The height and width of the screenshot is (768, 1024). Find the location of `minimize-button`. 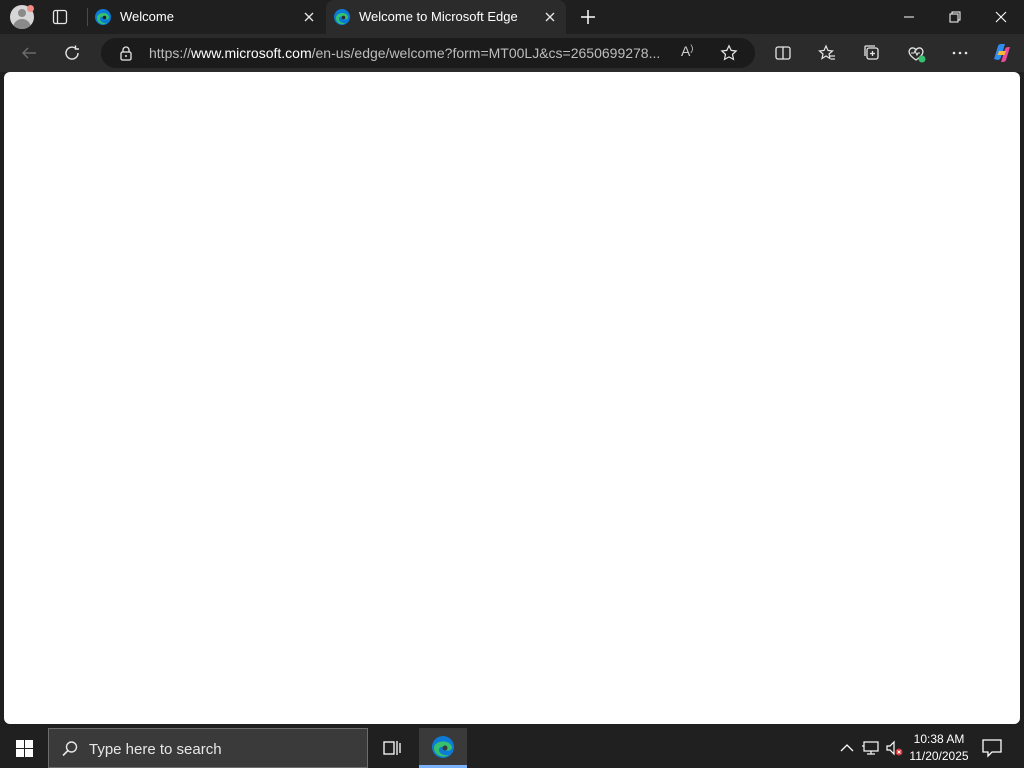

minimize-button is located at coordinates (909, 17).